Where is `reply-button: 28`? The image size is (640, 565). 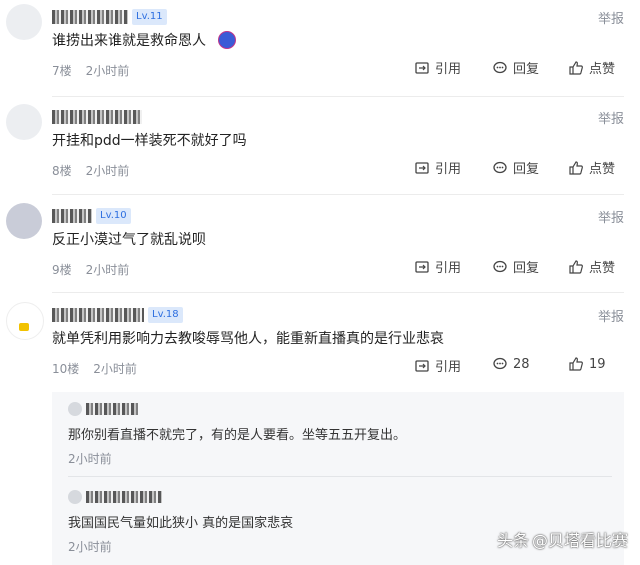 reply-button: 28 is located at coordinates (511, 364).